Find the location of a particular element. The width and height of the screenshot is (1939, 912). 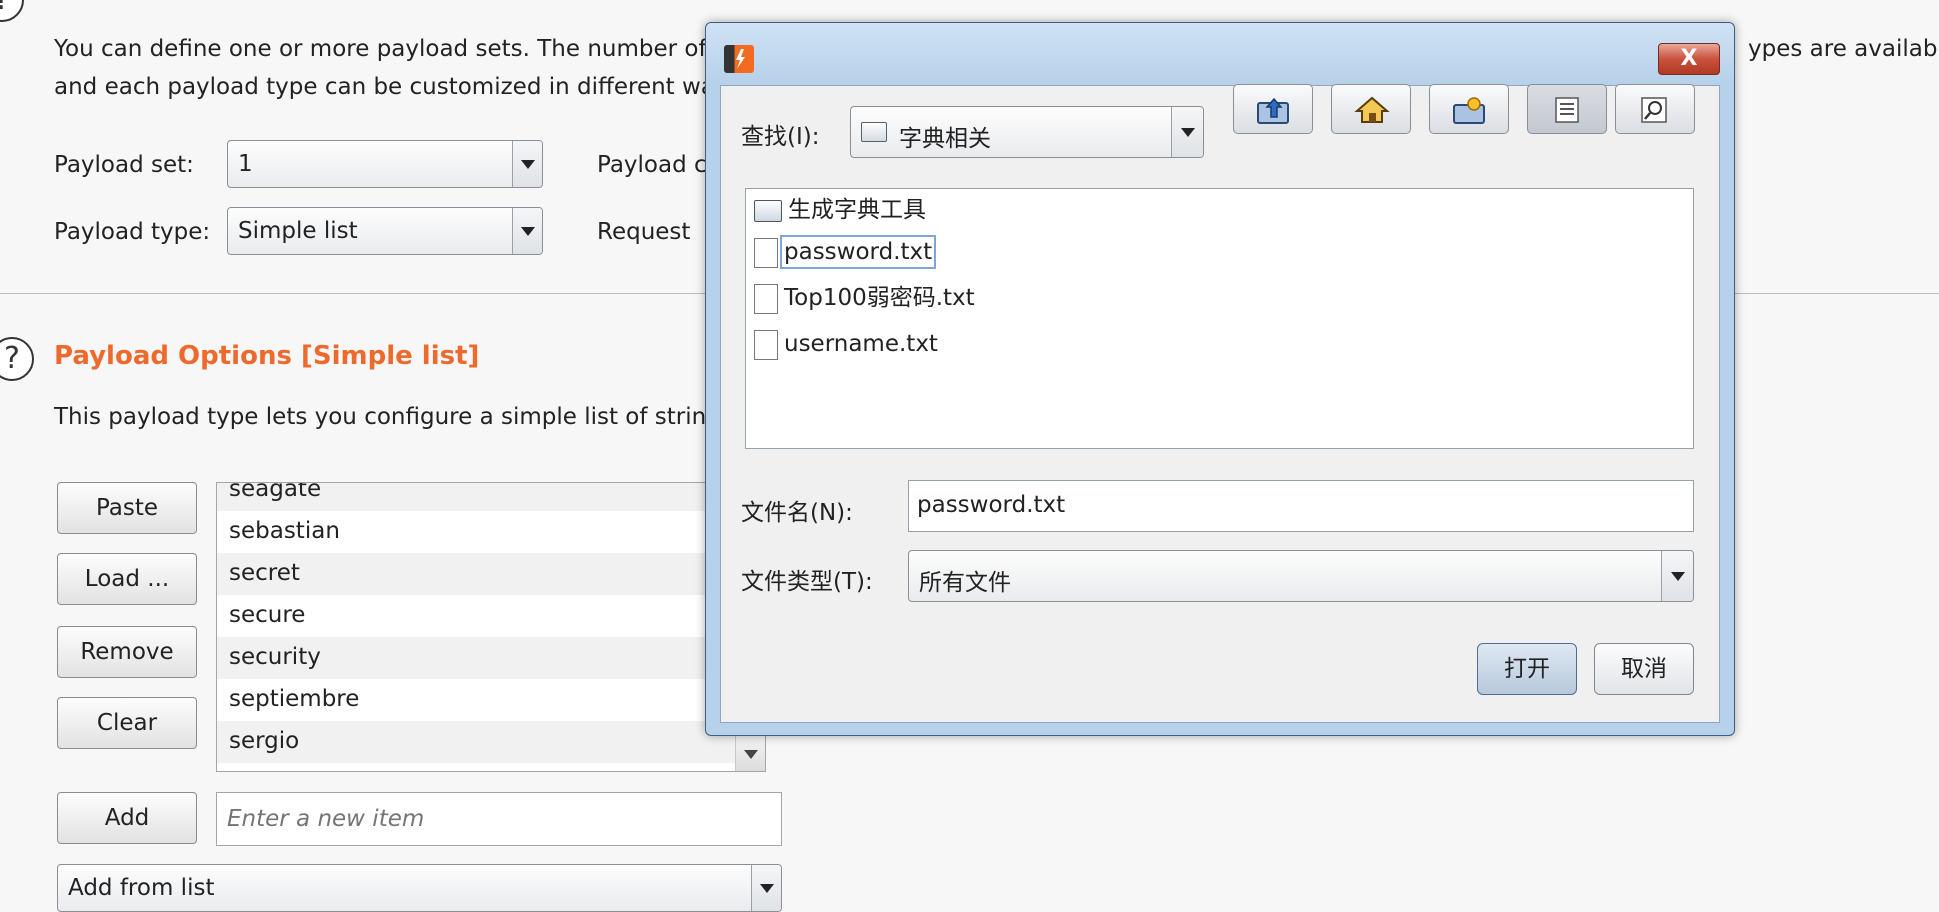

list-item: security is located at coordinates (477, 658).